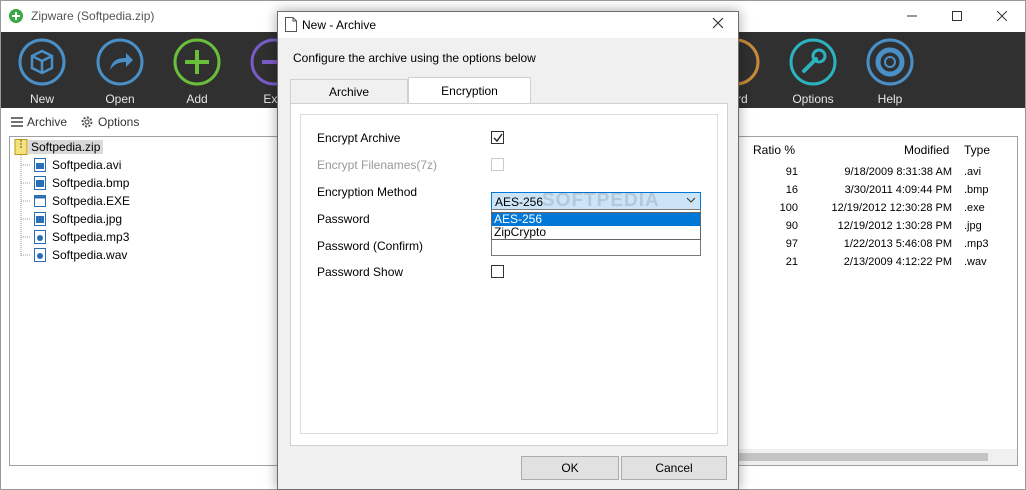 Image resolution: width=1026 pixels, height=490 pixels. Describe the element at coordinates (813, 62) in the screenshot. I see `wrench-icon` at that location.